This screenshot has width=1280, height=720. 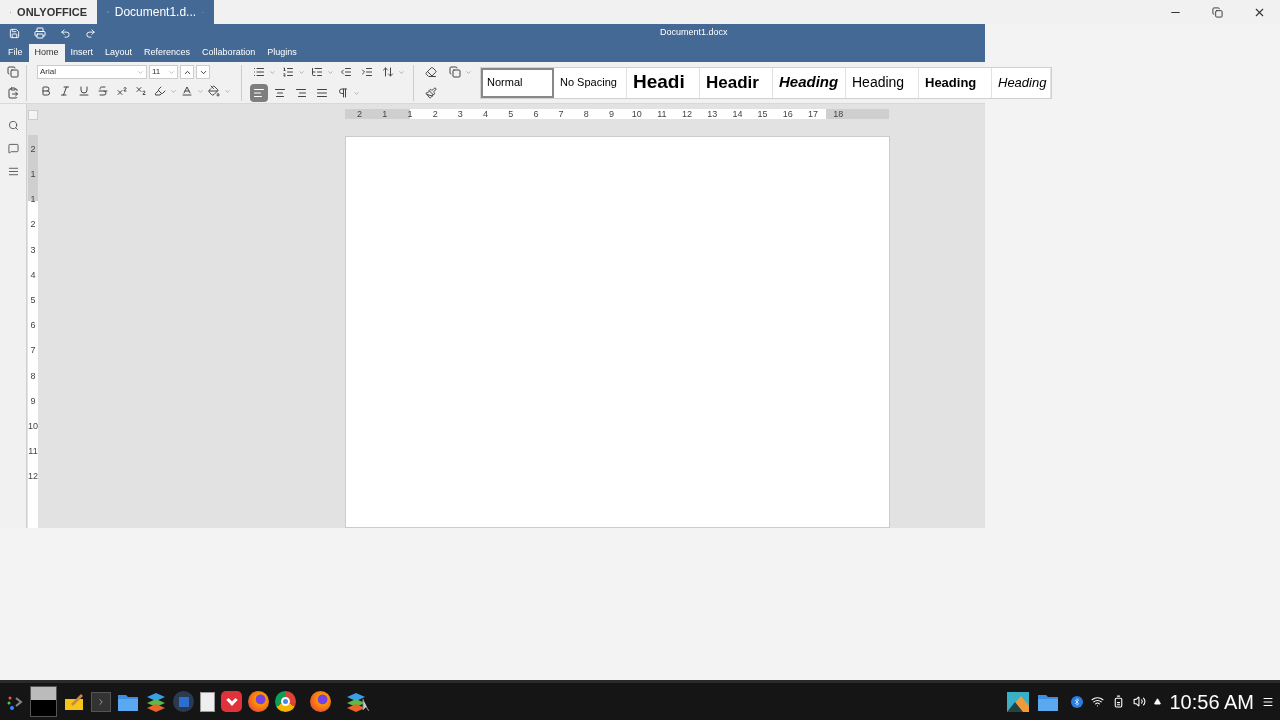 I want to click on navigation-icon, so click(x=13, y=171).